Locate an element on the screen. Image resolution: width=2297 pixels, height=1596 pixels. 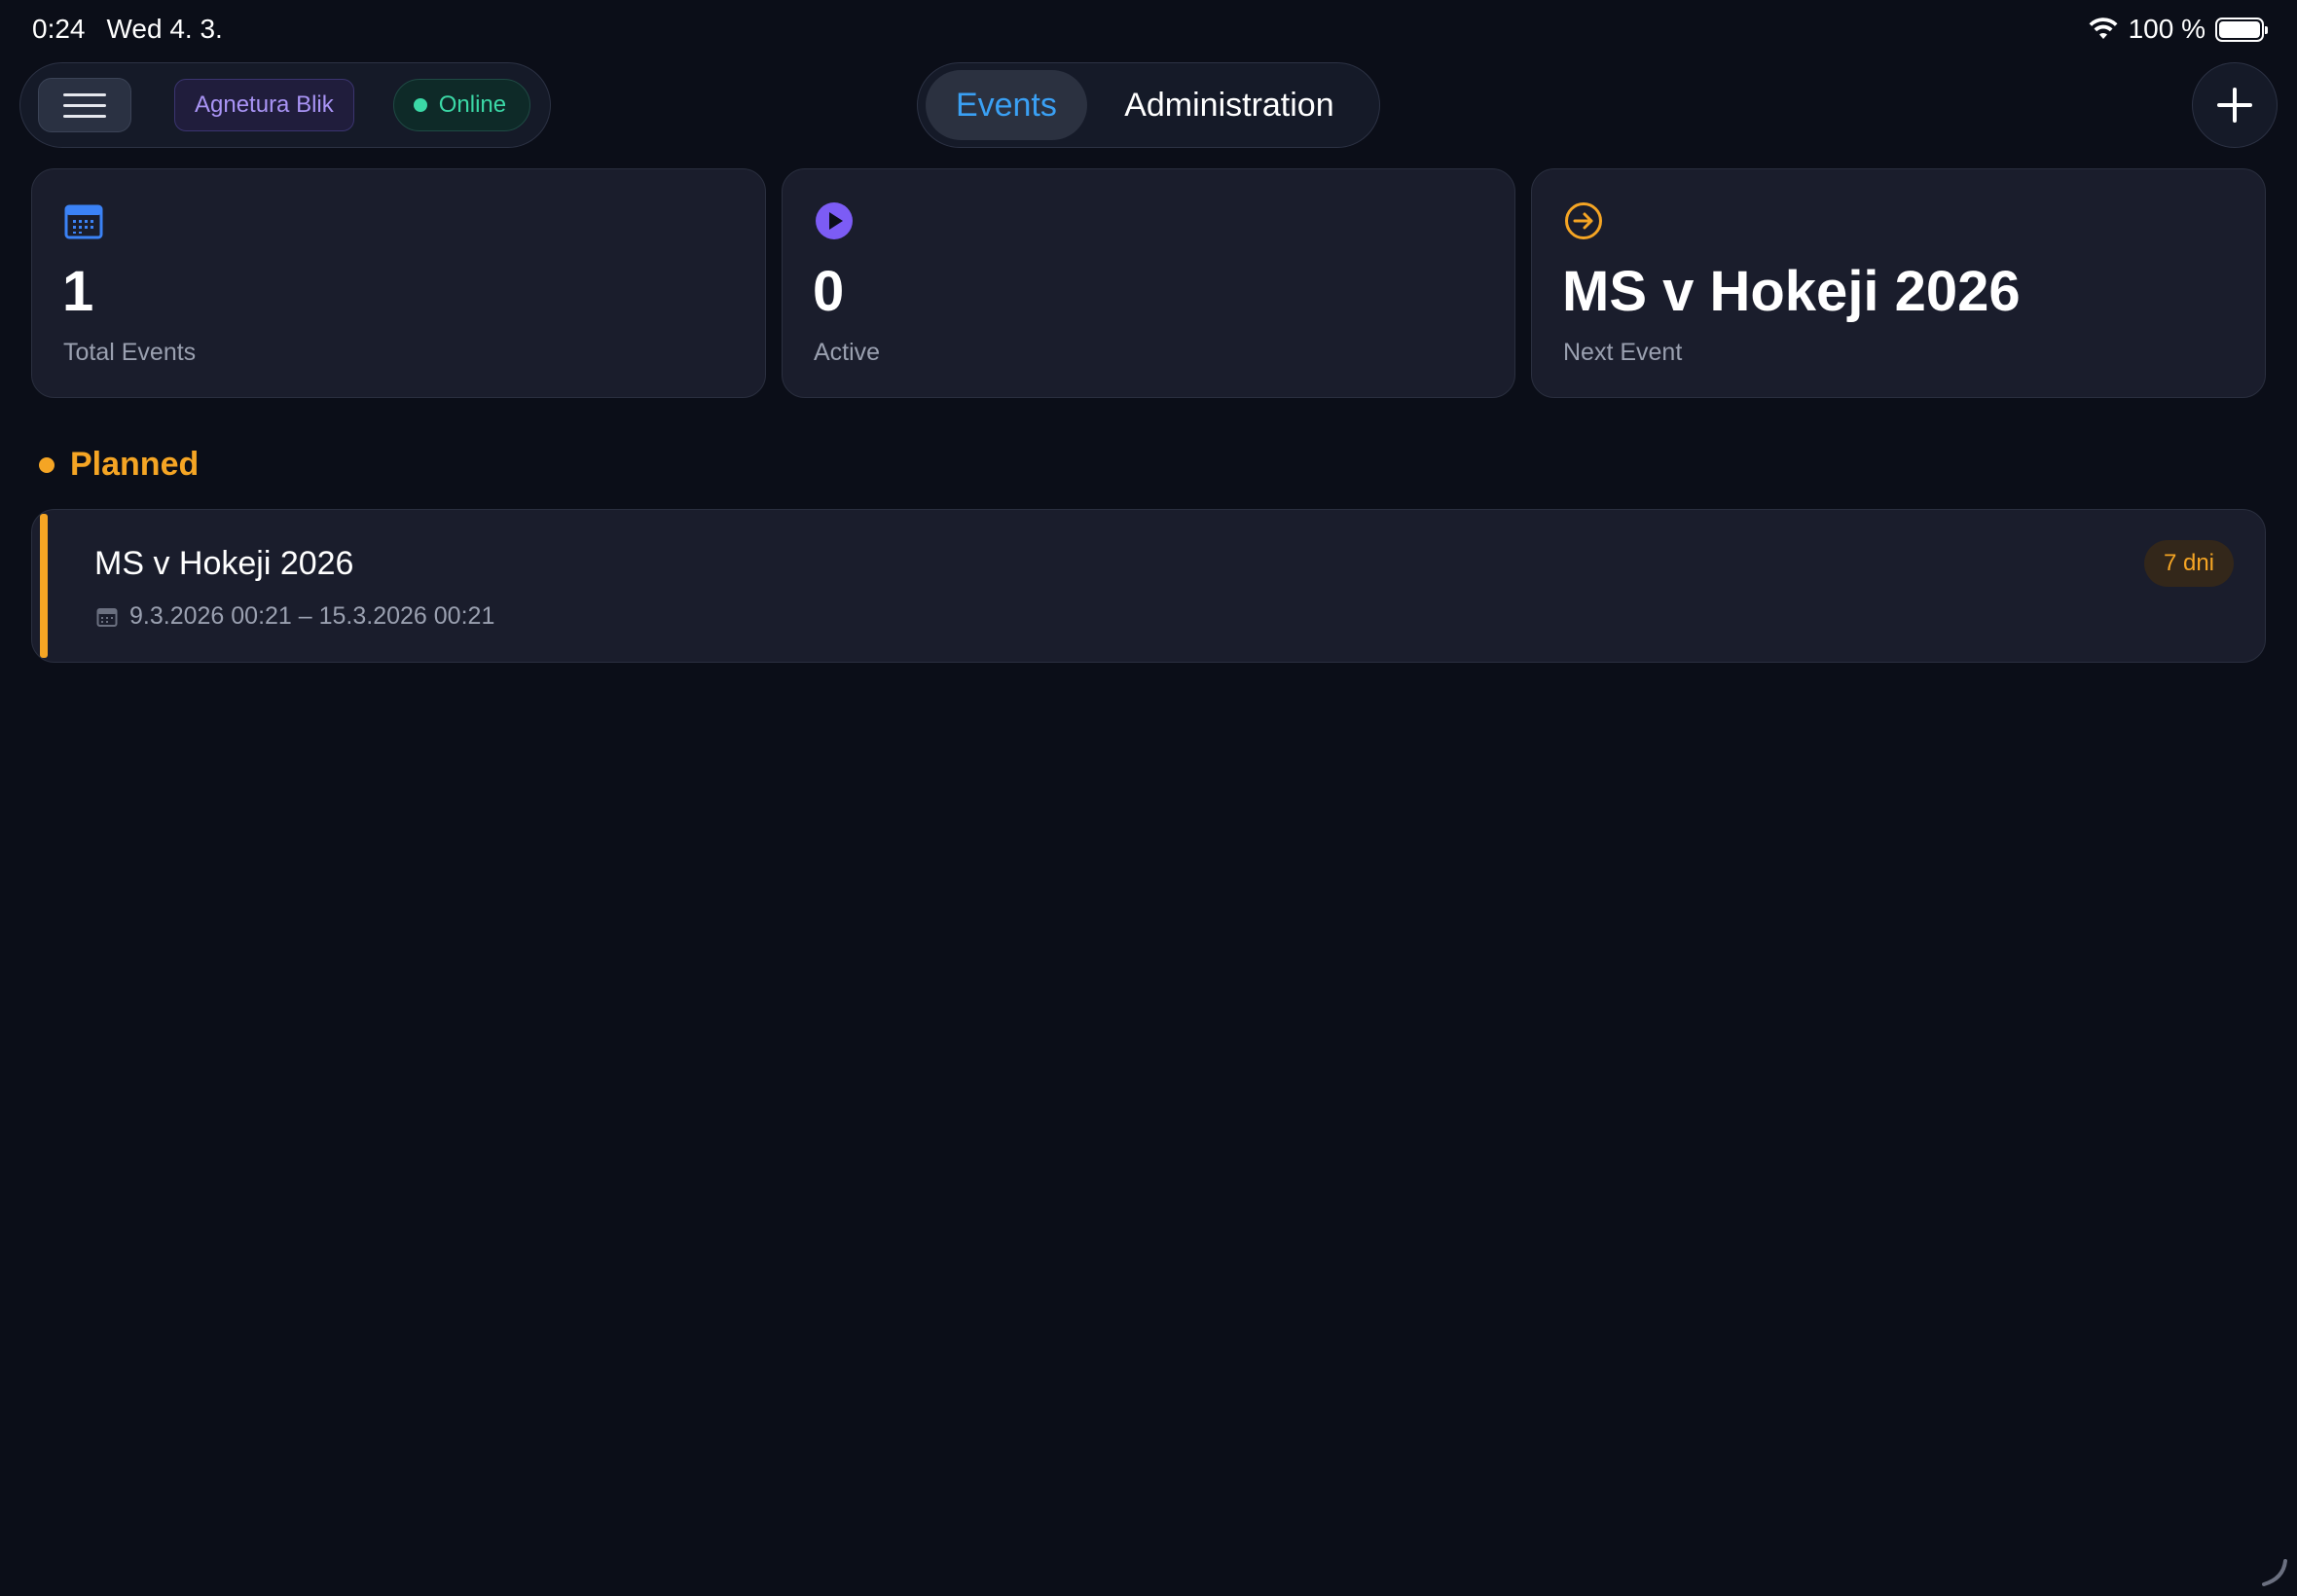
status-bar-left: 0:24 Wed 4. 3. is located at coordinates (127, 30).